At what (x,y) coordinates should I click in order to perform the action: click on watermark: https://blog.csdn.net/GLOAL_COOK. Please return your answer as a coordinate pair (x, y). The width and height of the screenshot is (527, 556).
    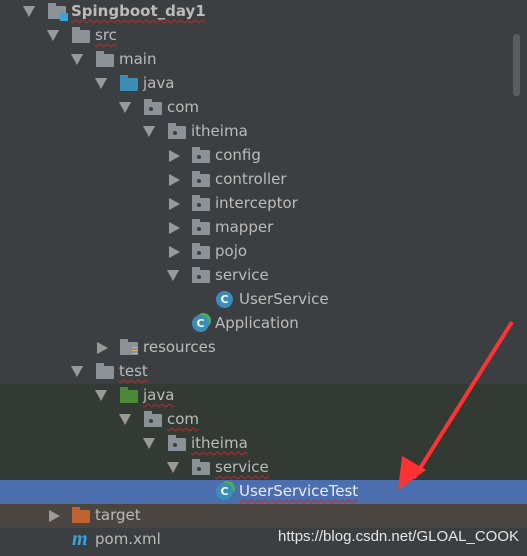
    Looking at the image, I should click on (398, 536).